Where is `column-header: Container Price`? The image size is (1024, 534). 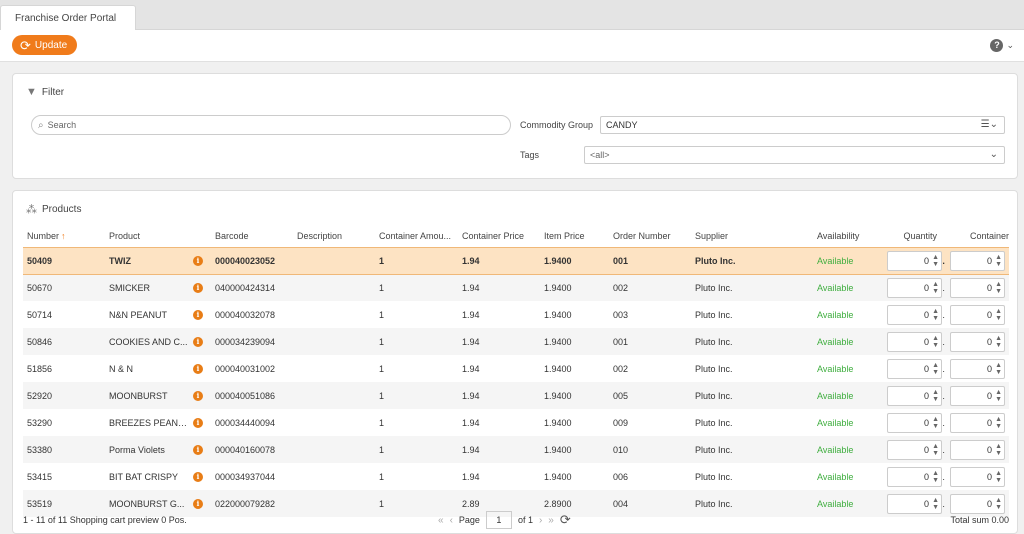
column-header: Container Price is located at coordinates (499, 236).